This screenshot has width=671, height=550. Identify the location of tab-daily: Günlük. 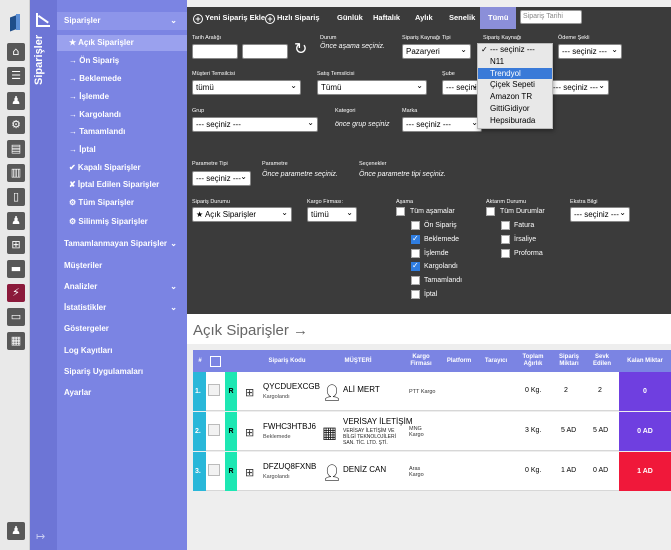
(350, 18).